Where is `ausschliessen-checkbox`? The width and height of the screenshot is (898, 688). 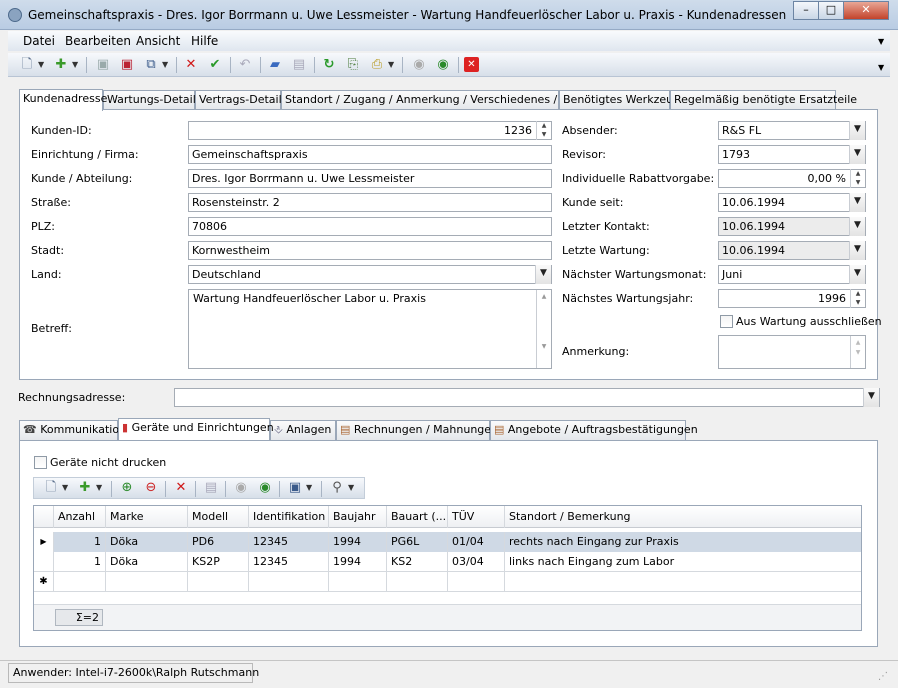 ausschliessen-checkbox is located at coordinates (726, 321).